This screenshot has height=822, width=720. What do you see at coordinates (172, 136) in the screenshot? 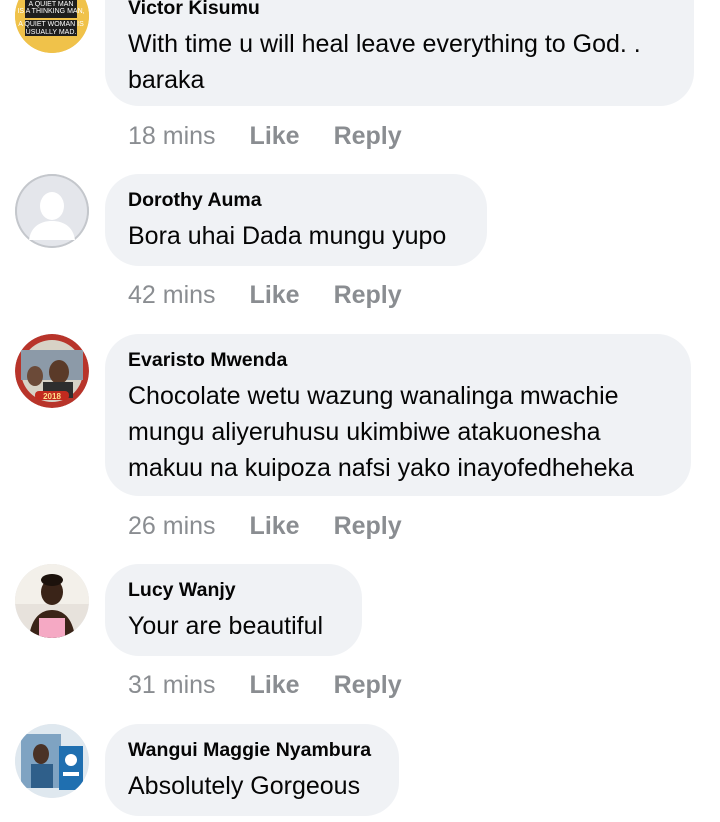
I see `comment-time: 18 mins` at bounding box center [172, 136].